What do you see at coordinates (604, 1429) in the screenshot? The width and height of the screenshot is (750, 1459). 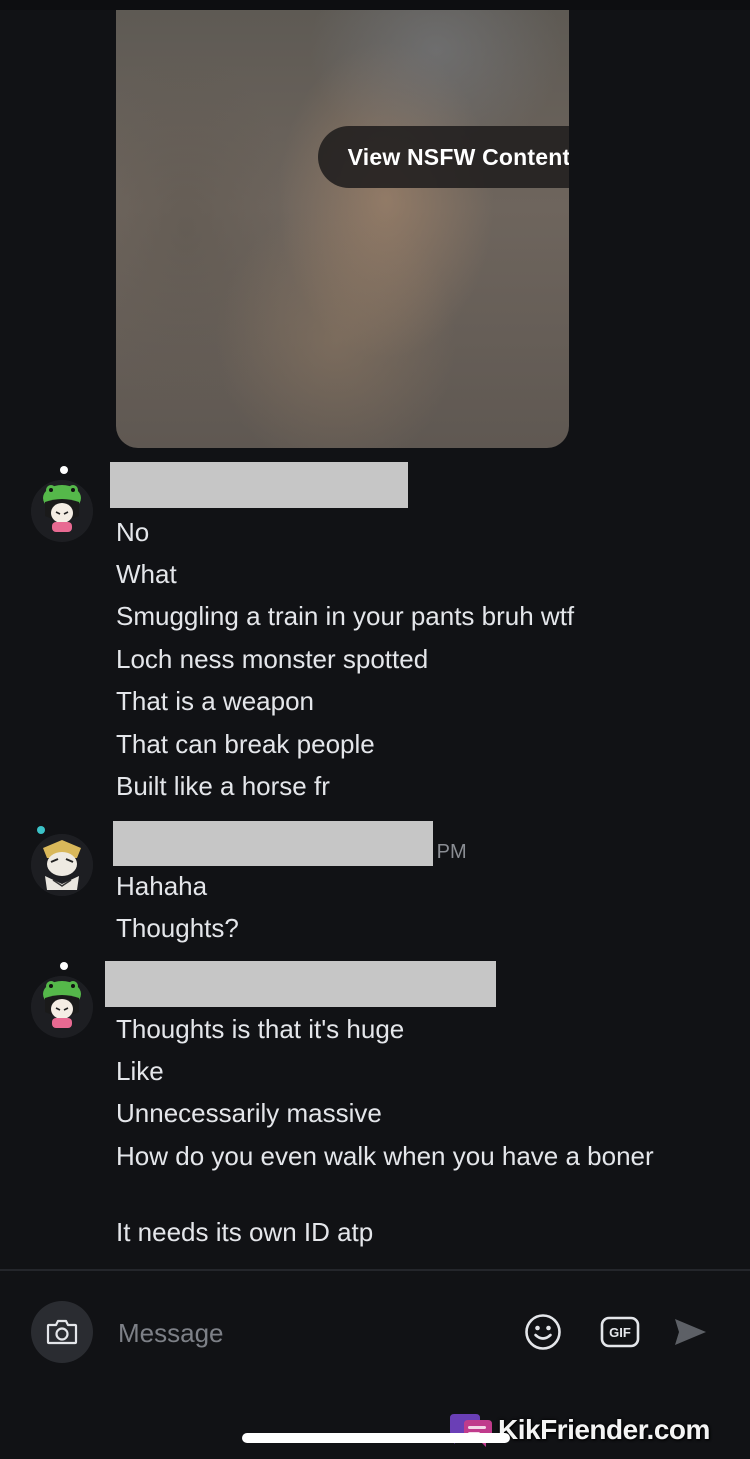 I see `watermark-text: KikFriender.com` at bounding box center [604, 1429].